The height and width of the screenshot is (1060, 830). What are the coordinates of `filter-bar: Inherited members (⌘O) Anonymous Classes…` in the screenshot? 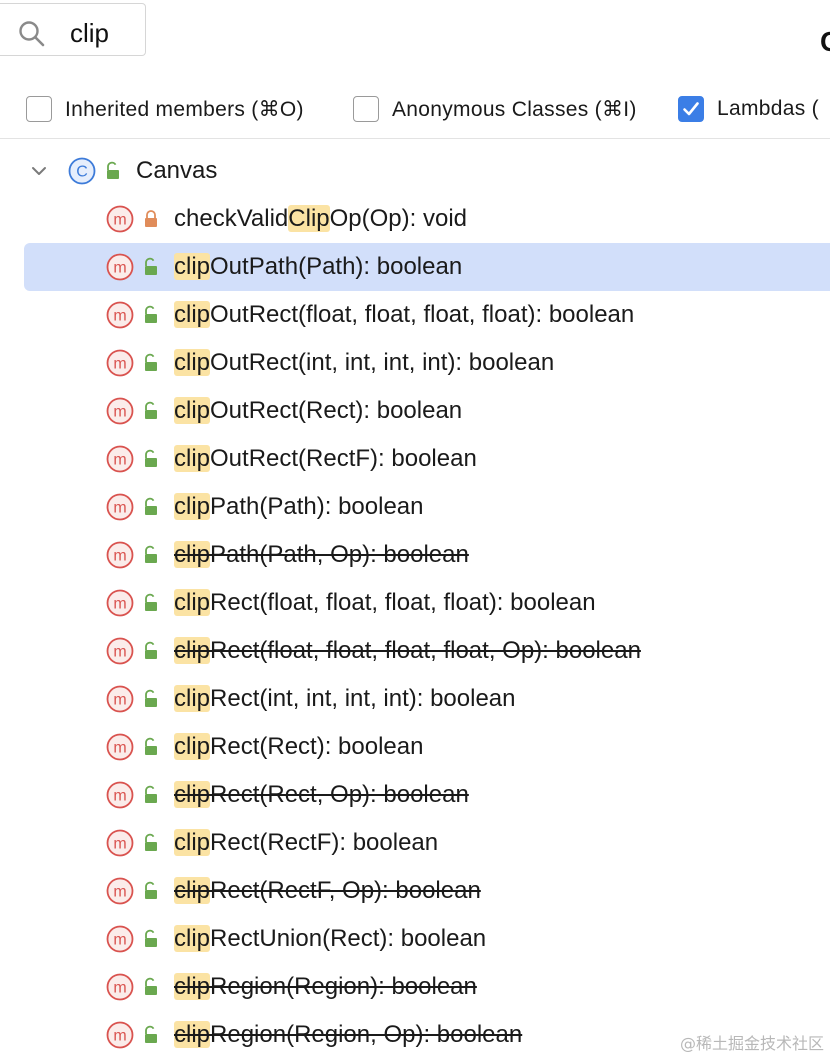 It's located at (415, 109).